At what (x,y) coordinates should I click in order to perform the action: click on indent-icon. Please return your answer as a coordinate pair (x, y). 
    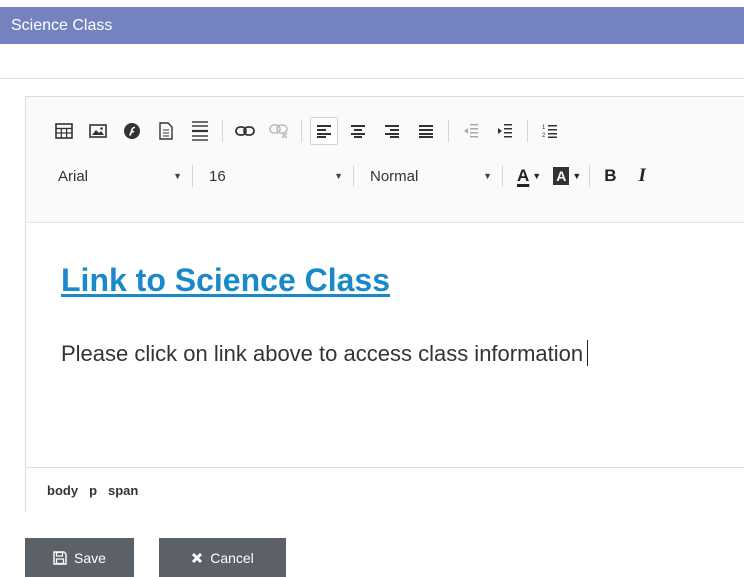
    Looking at the image, I should click on (505, 131).